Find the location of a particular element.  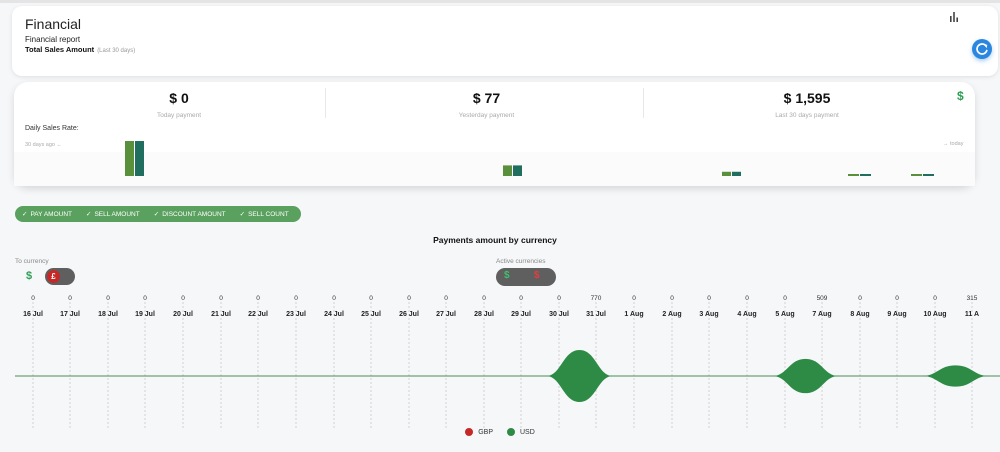

date-label: 5 Aug is located at coordinates (784, 314).